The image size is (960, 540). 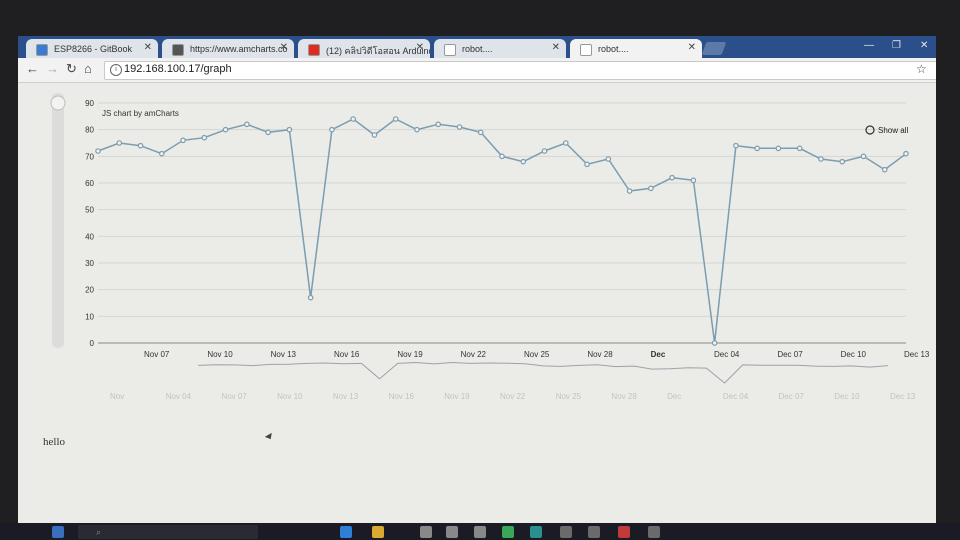 What do you see at coordinates (42, 50) in the screenshot?
I see `gitbook-icon` at bounding box center [42, 50].